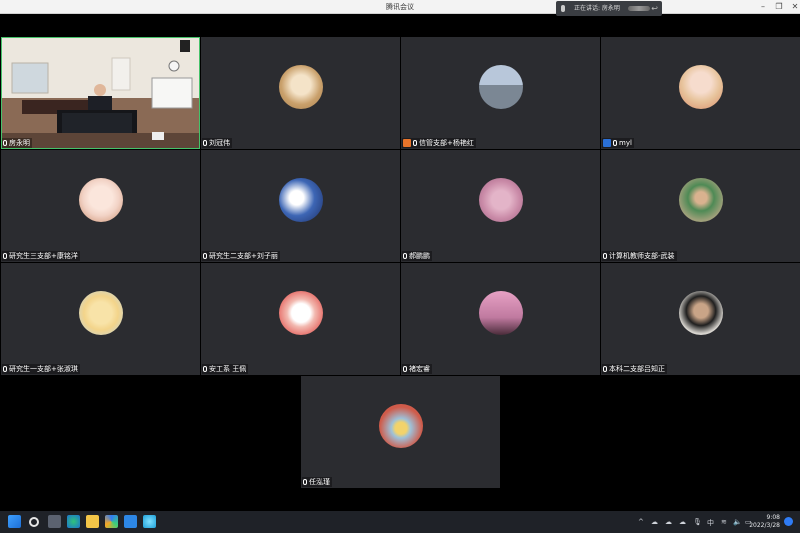 The image size is (800, 533). I want to click on participant-tile: 褚宏睿, so click(500, 319).